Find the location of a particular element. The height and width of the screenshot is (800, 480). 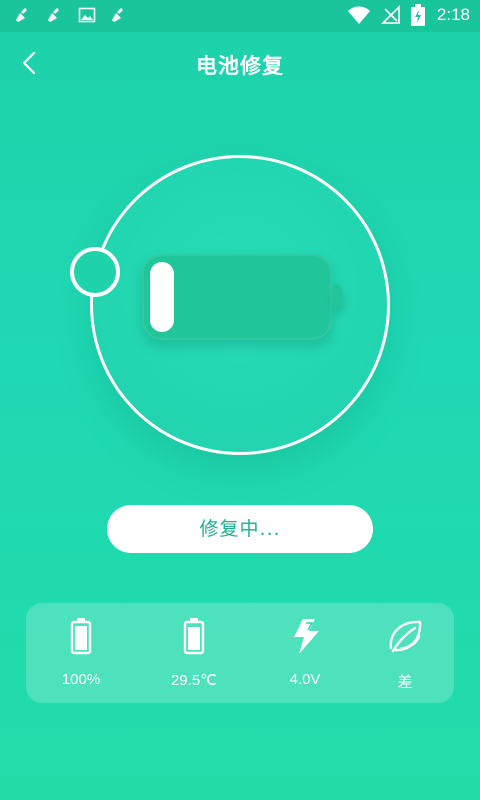

thermometer-battery-icon is located at coordinates (194, 636).